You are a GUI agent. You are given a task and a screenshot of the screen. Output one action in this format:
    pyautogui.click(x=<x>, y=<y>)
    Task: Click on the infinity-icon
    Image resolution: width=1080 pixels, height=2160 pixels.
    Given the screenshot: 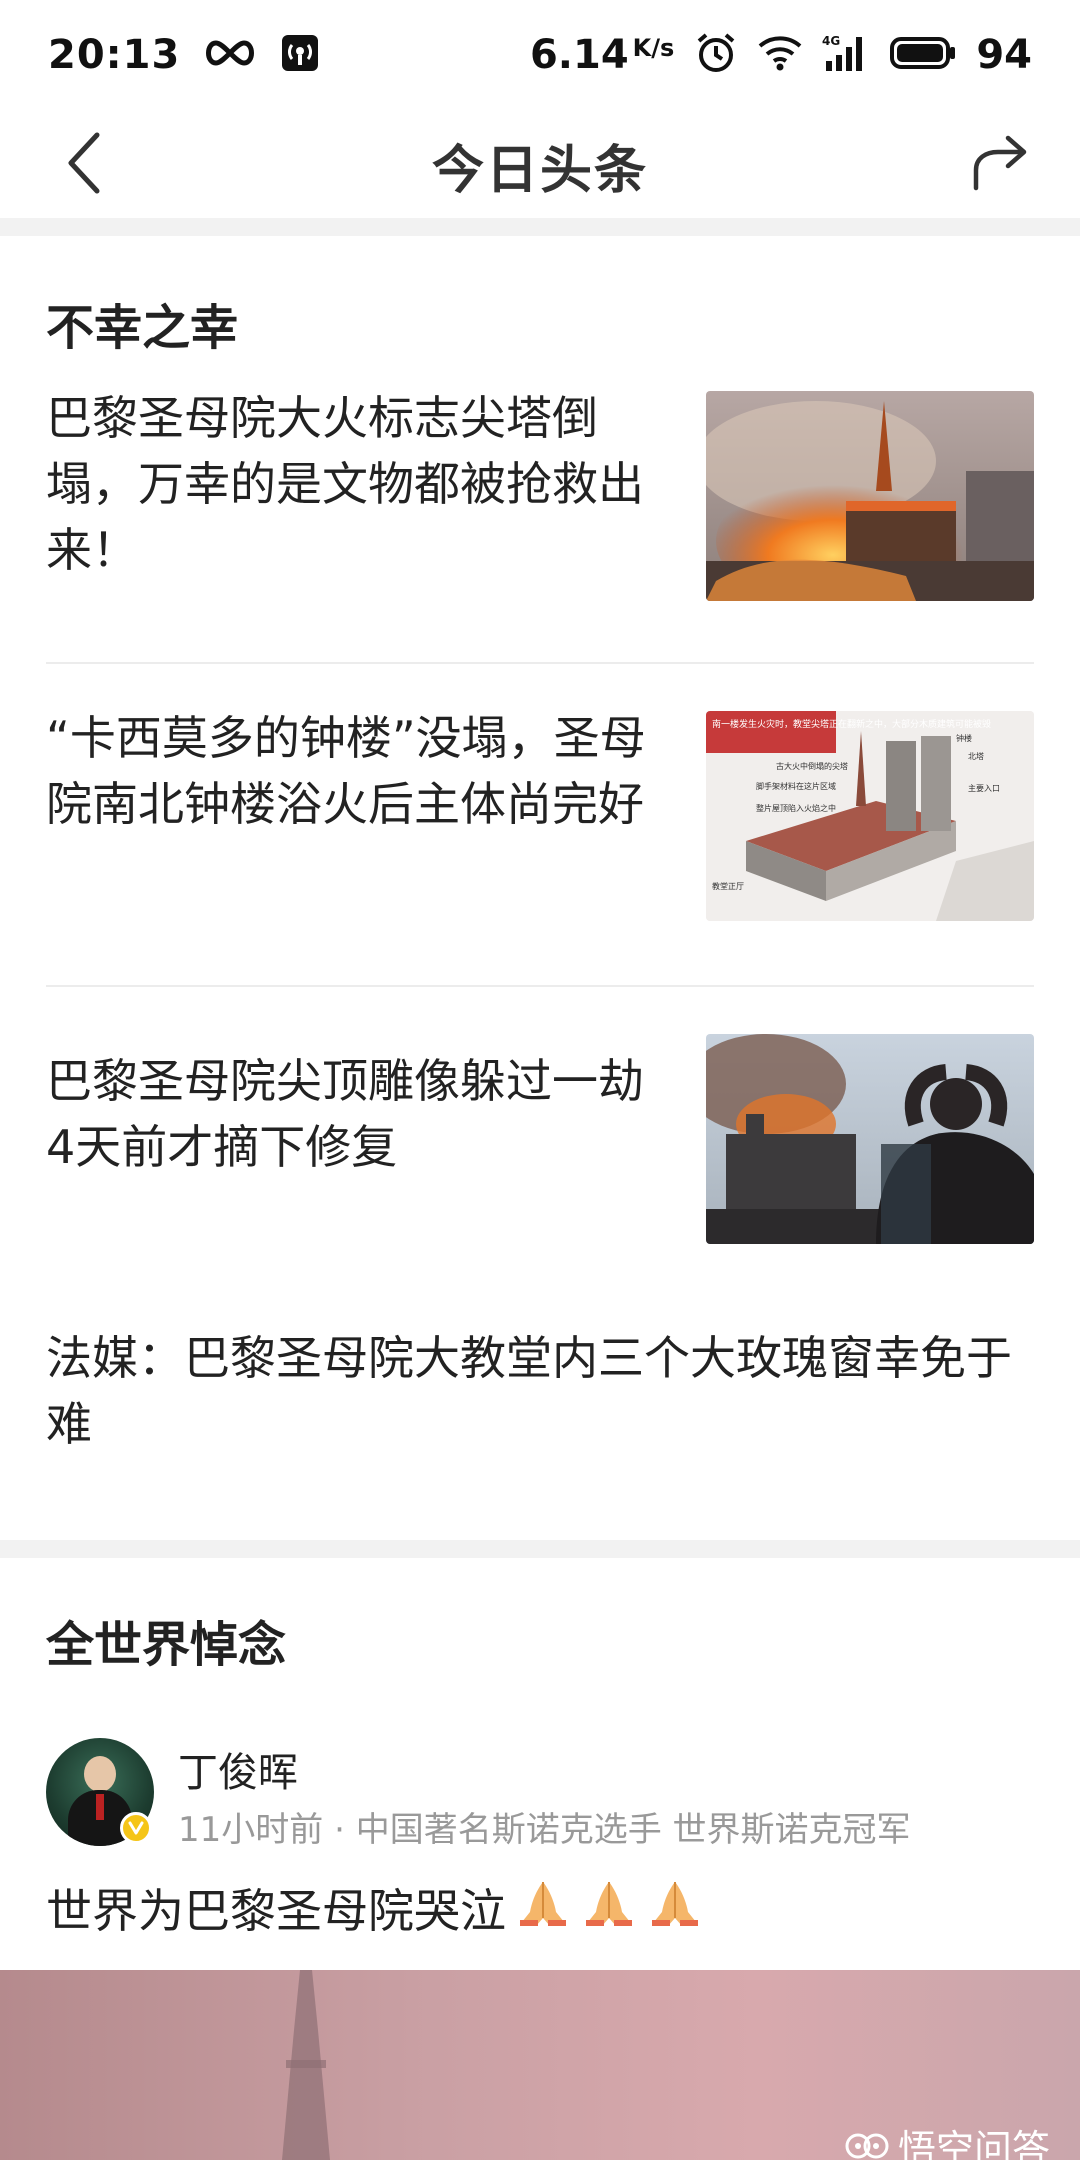 What is the action you would take?
    pyautogui.click(x=230, y=55)
    